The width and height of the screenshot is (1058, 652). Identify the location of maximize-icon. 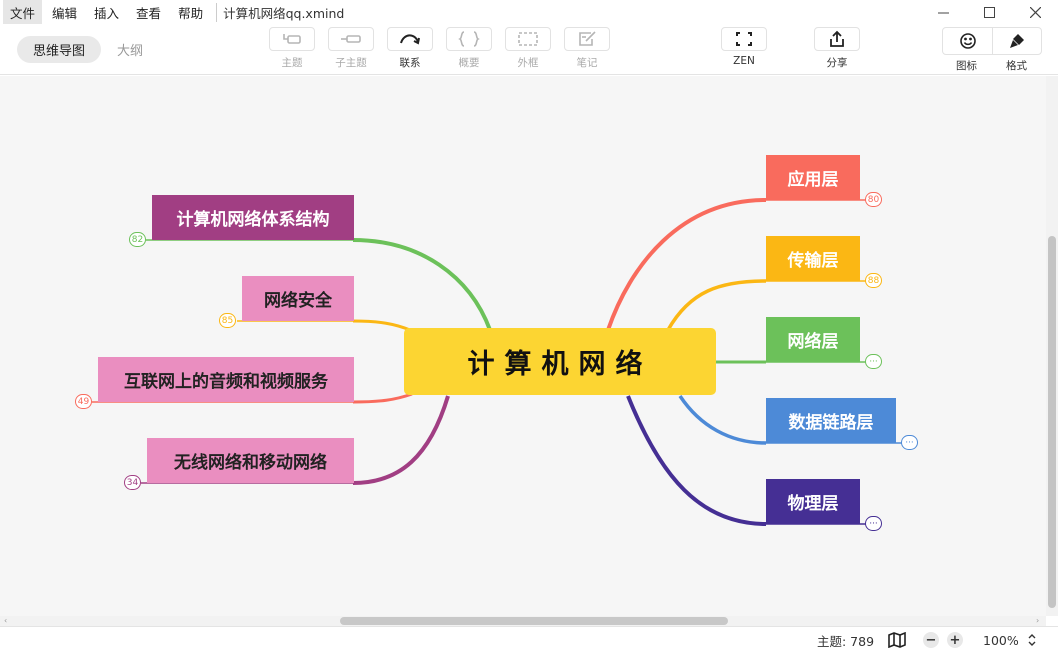
(989, 12).